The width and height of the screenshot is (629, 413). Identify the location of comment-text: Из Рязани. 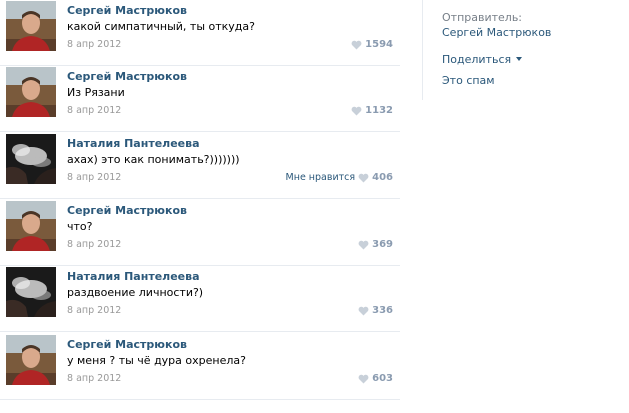
(96, 92).